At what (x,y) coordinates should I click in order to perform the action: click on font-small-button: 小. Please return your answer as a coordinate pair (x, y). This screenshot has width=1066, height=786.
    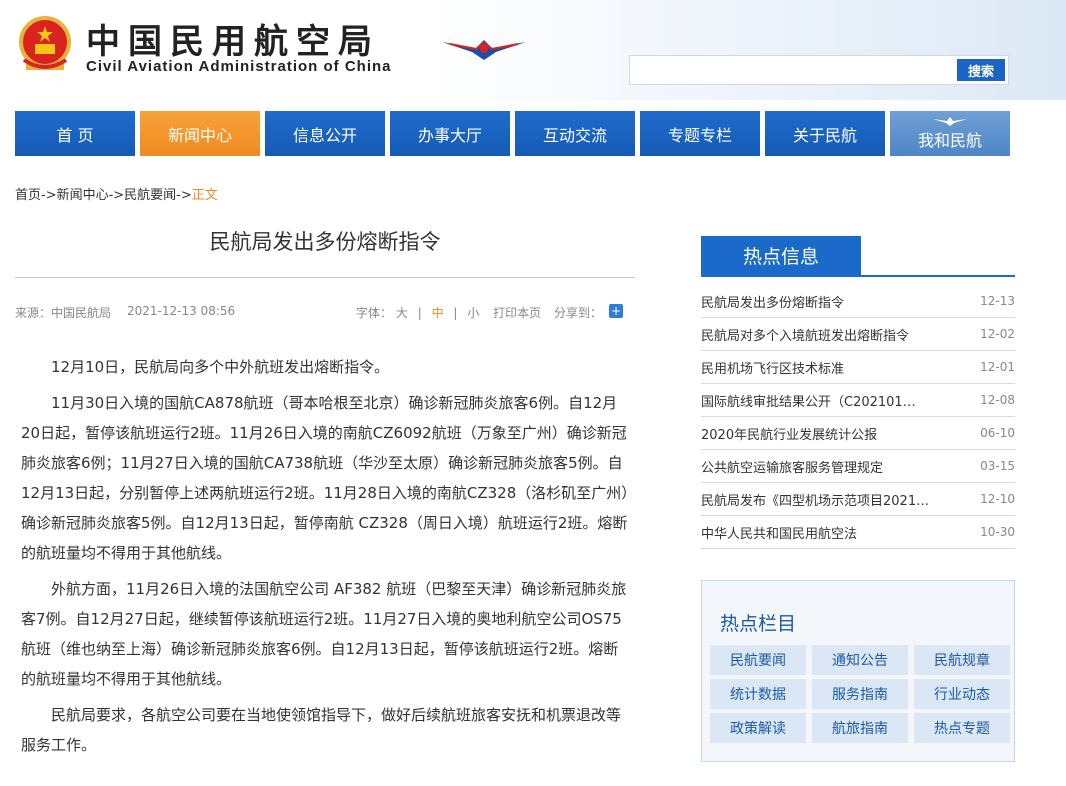
    Looking at the image, I should click on (473, 313).